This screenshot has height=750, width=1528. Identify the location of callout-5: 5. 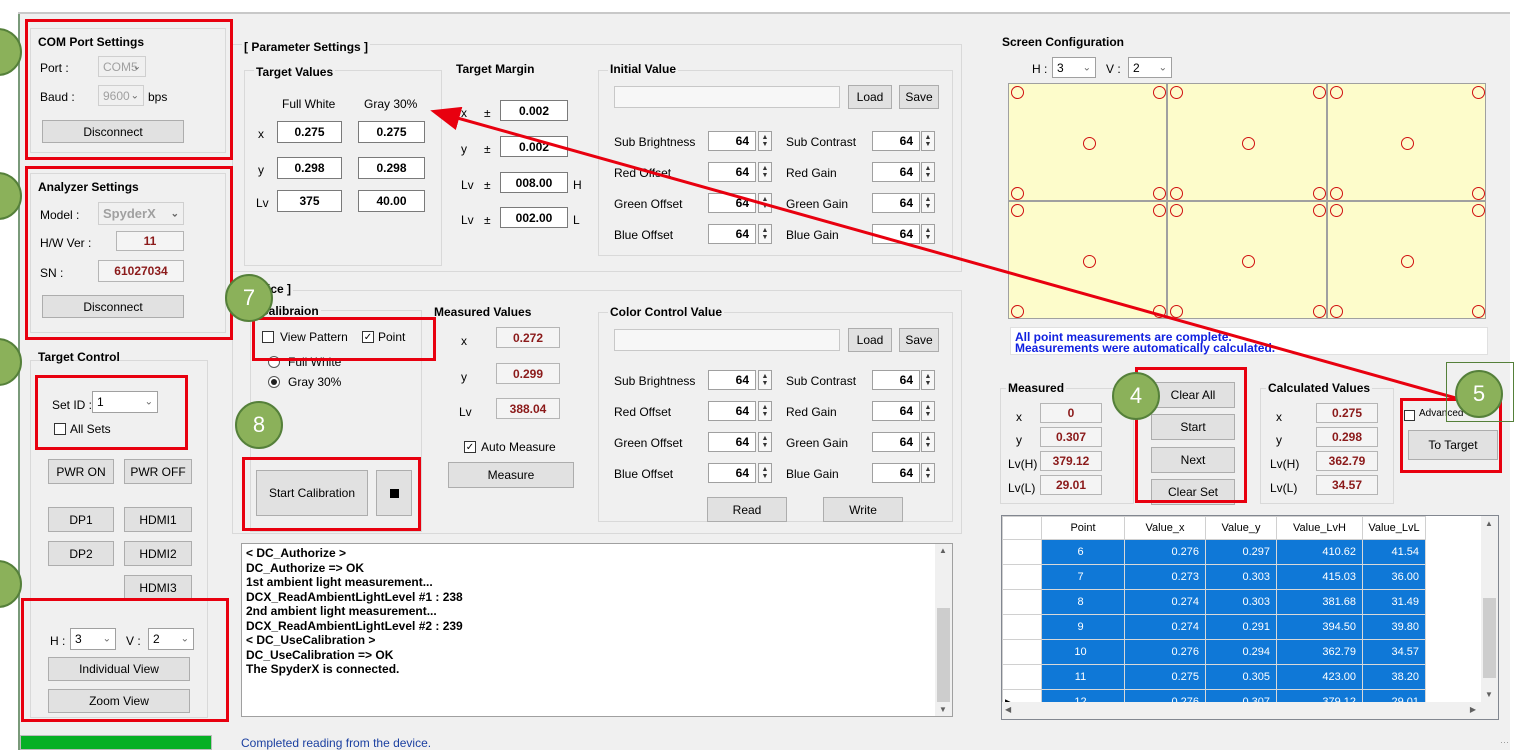
(1479, 394).